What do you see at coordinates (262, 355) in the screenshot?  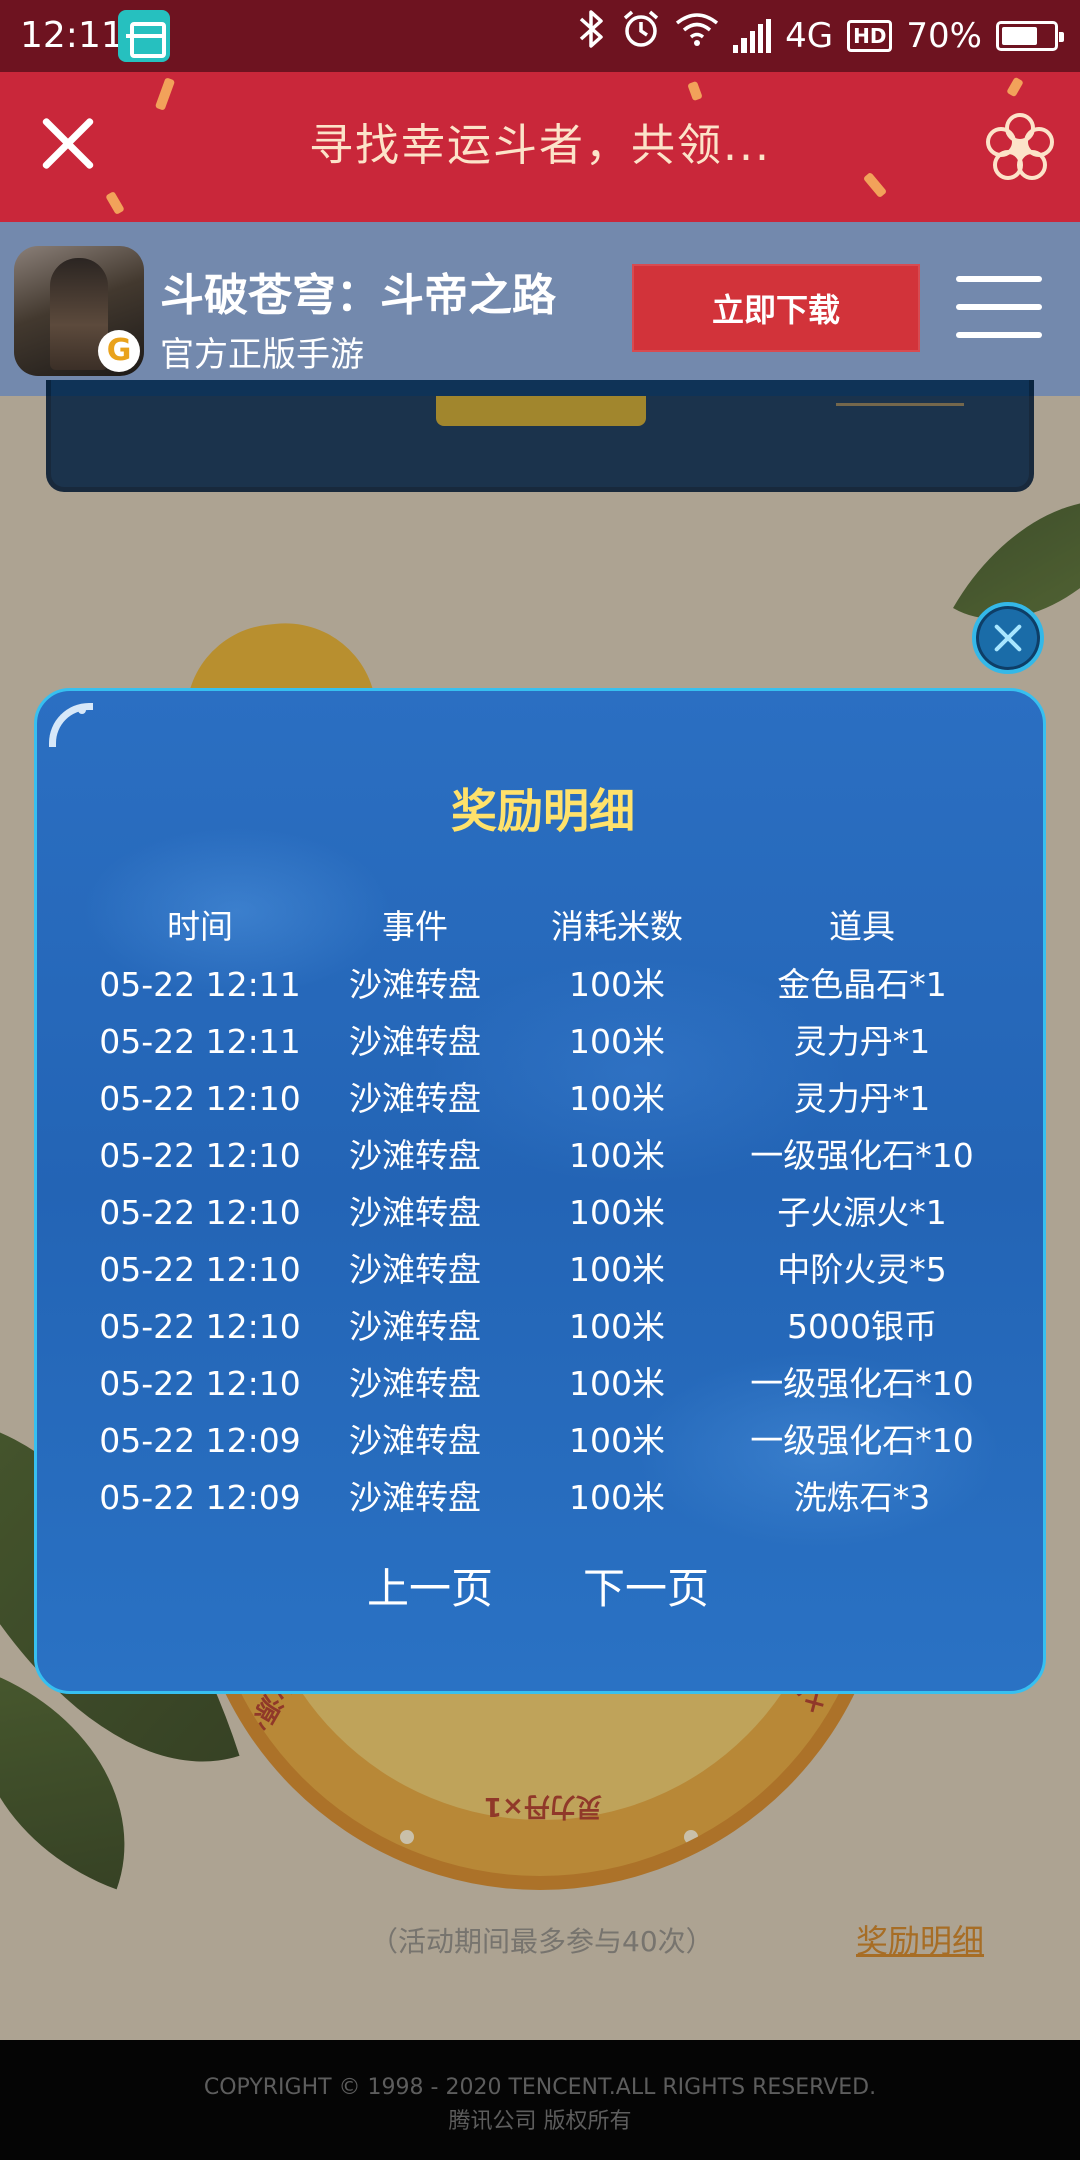 I see `app-subtitle: 官方正版手游` at bounding box center [262, 355].